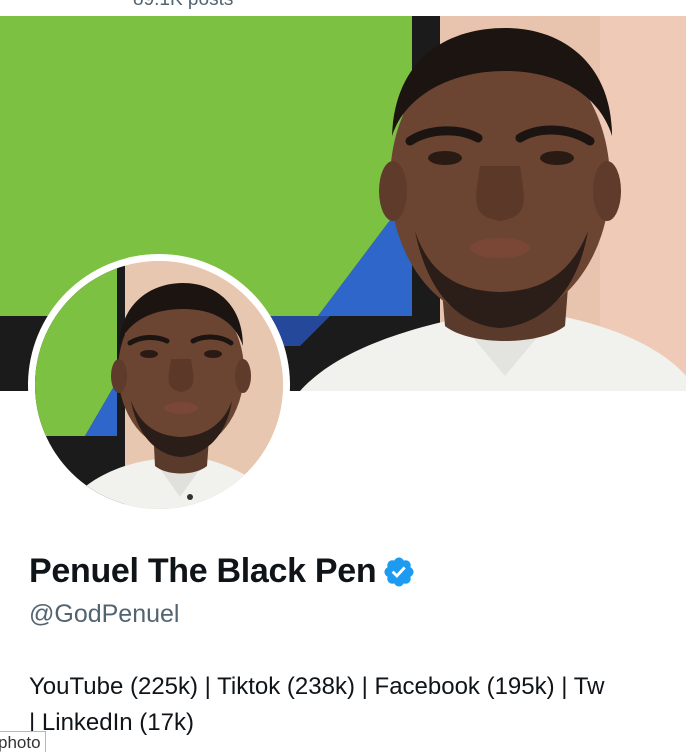 The image size is (686, 752). I want to click on verified-badge-icon, so click(399, 572).